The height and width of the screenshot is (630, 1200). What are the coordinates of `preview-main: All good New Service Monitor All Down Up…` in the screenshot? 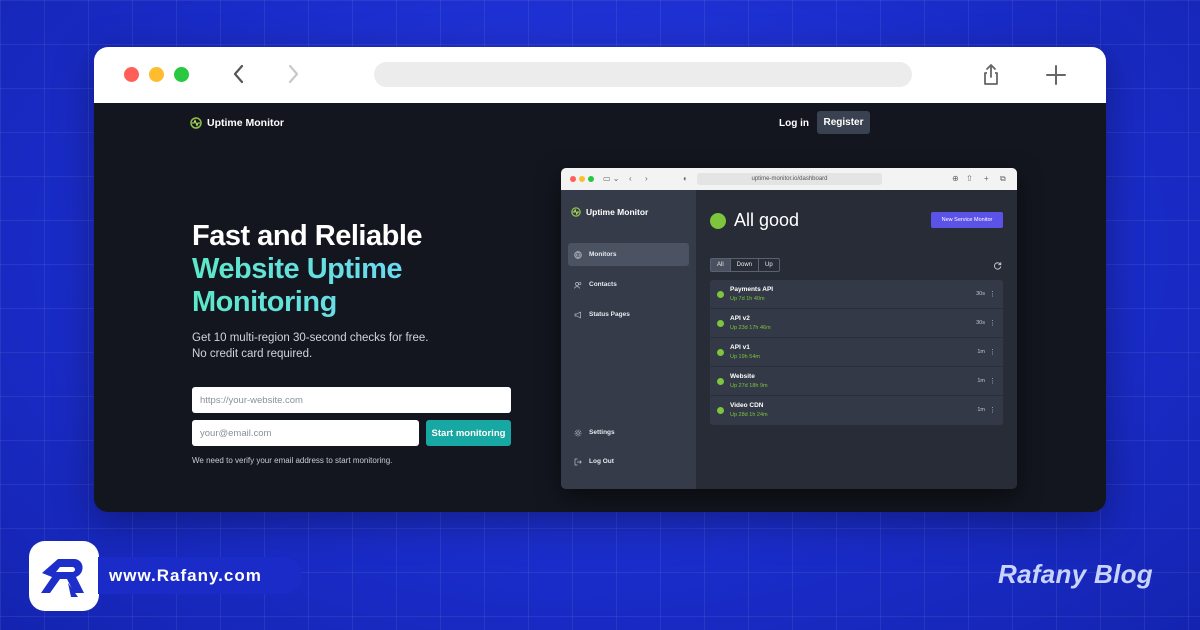 It's located at (856, 339).